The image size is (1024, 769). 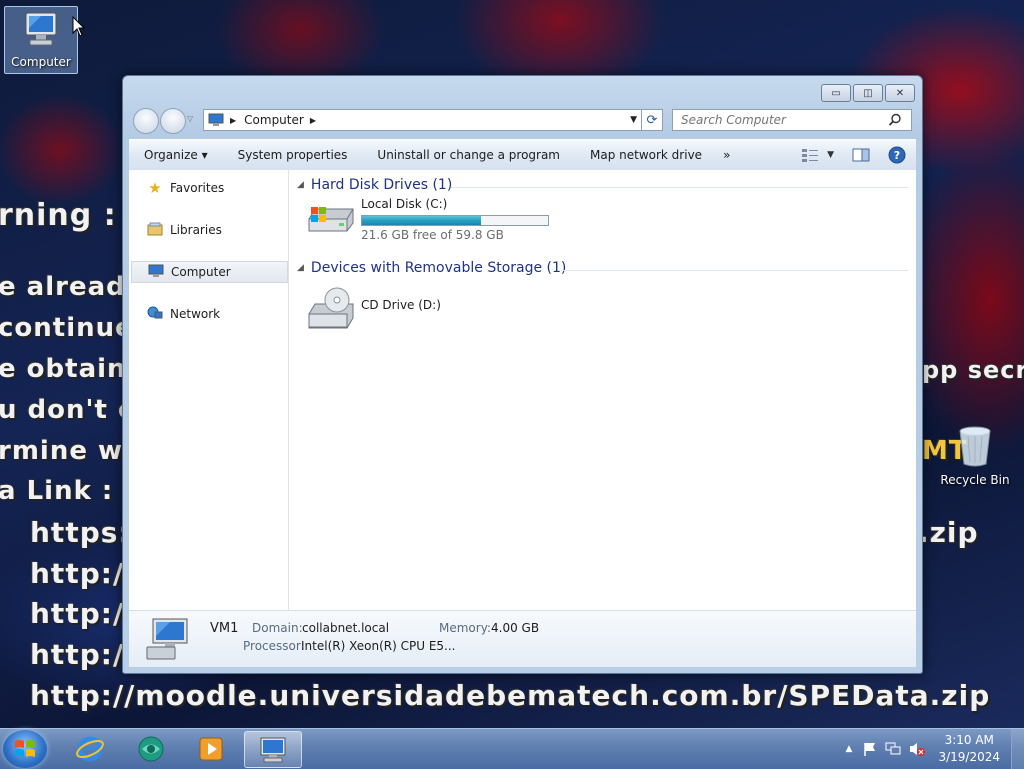 I want to click on search-input, so click(x=783, y=120).